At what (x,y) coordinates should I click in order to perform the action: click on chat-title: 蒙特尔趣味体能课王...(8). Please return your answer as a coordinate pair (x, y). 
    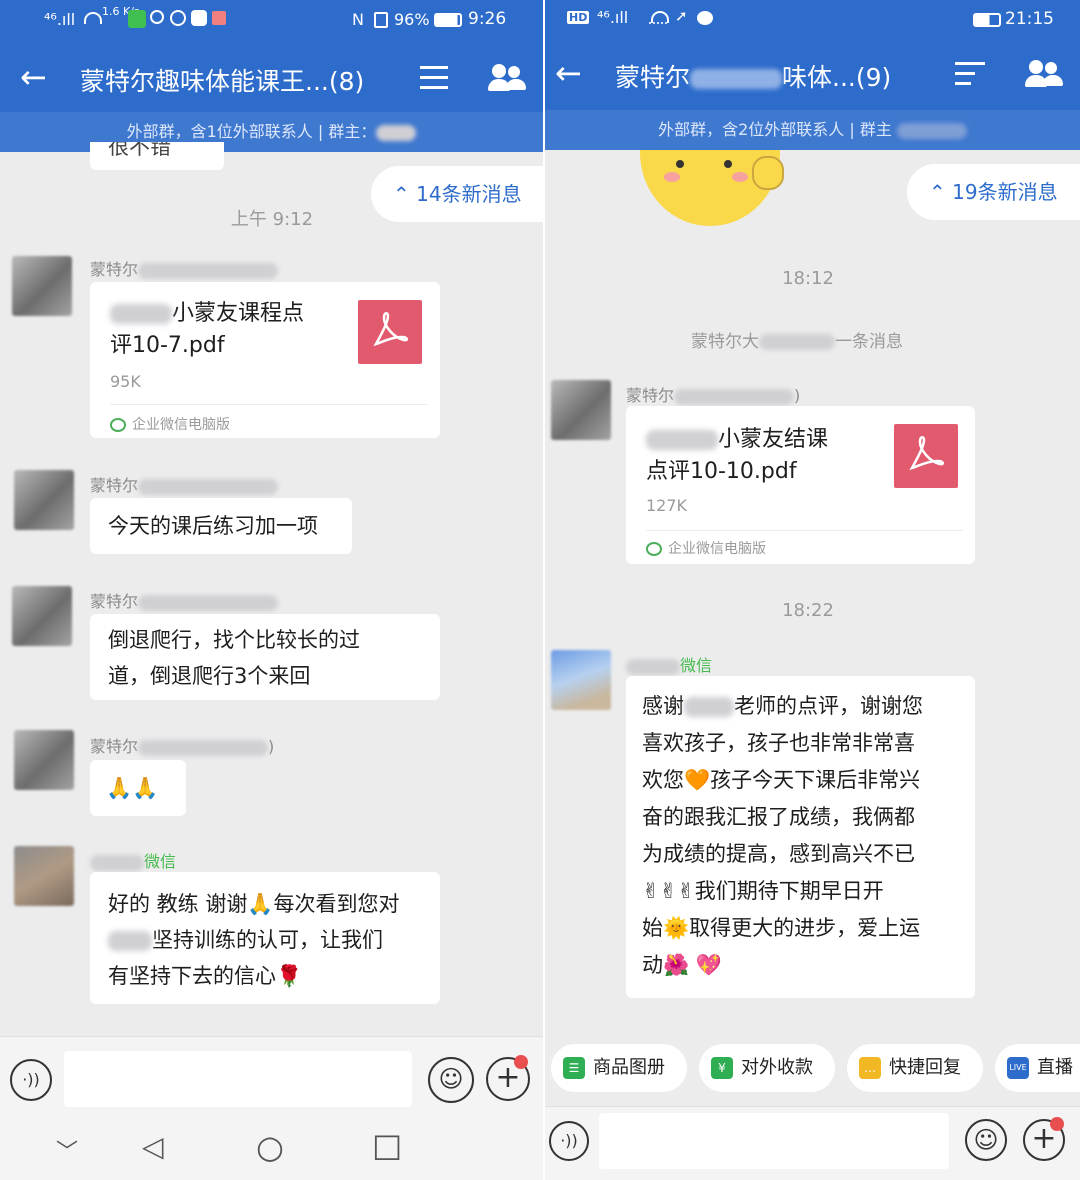
    Looking at the image, I should click on (222, 81).